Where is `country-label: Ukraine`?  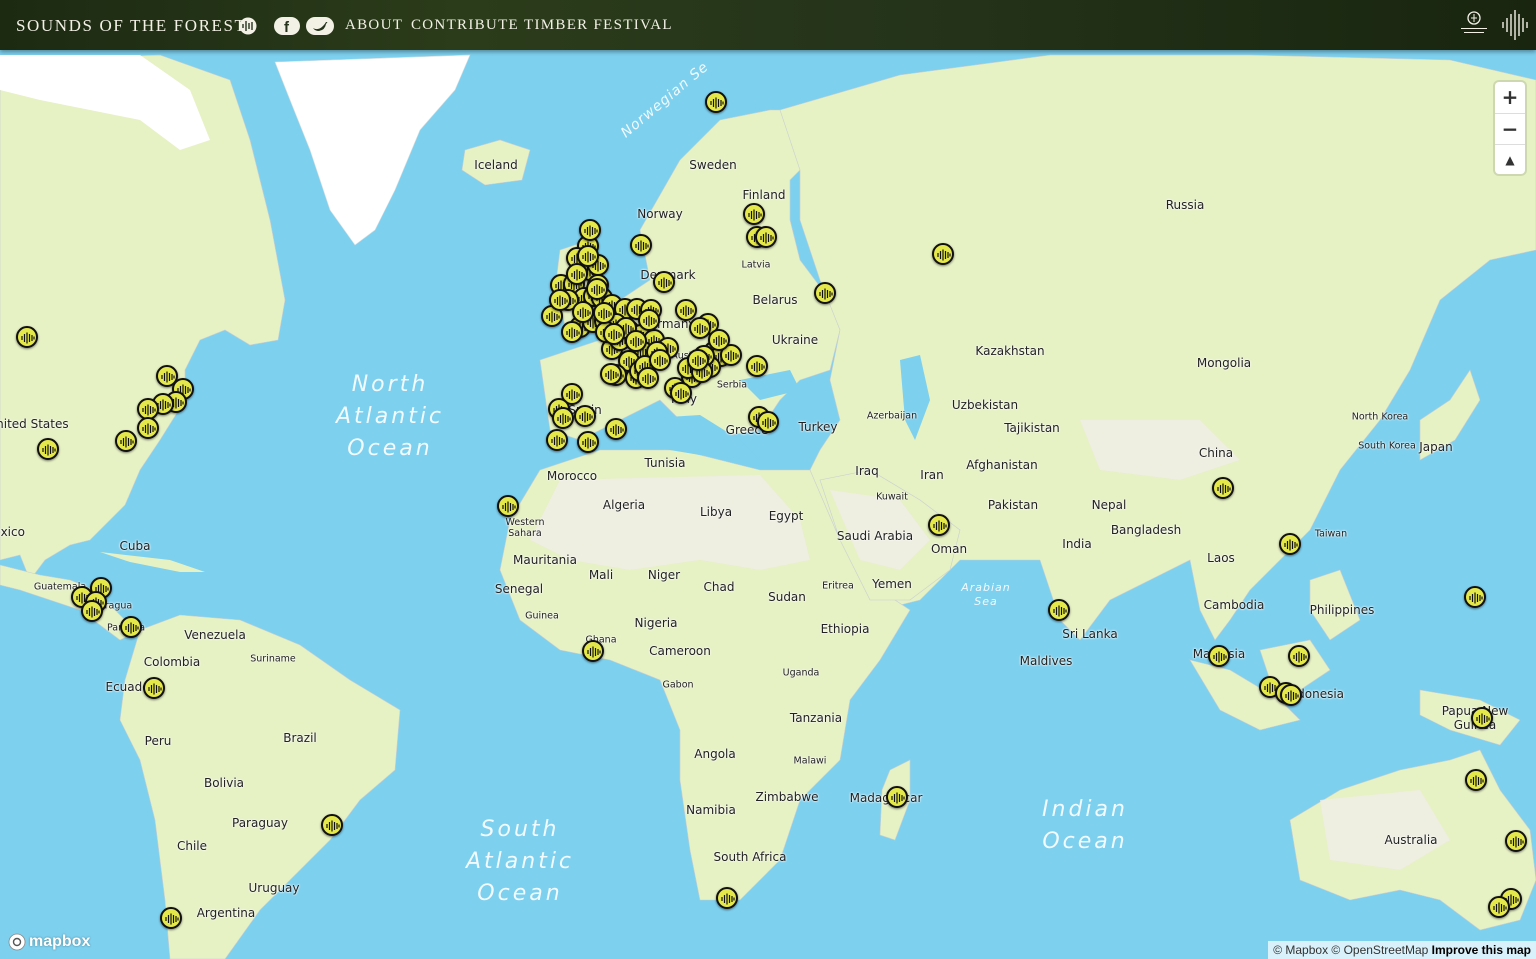
country-label: Ukraine is located at coordinates (795, 340).